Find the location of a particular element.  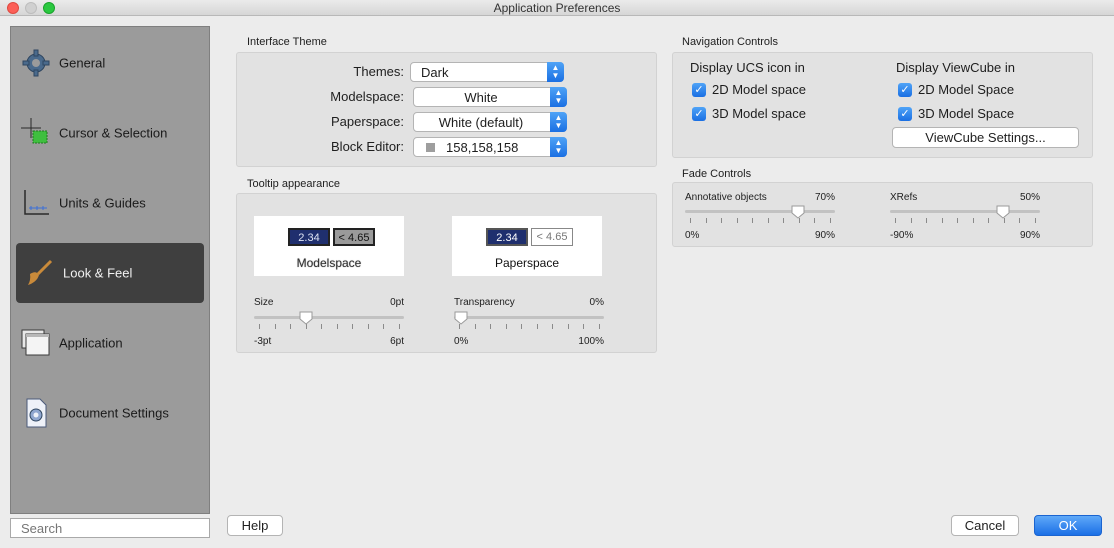

ucs-3d-checkbox: ✓ 3D Model space is located at coordinates (749, 113).